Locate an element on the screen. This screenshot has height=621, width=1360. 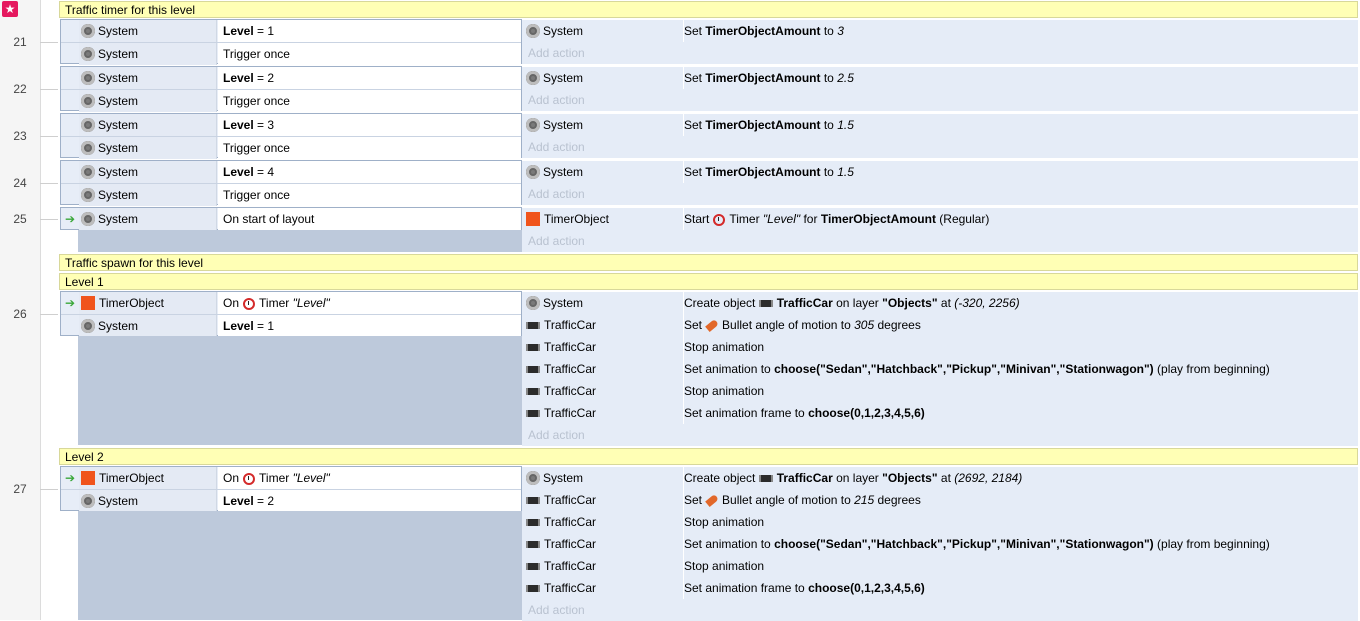
event-25-conditions: ➔ System On start of layout is located at coordinates (291, 218).